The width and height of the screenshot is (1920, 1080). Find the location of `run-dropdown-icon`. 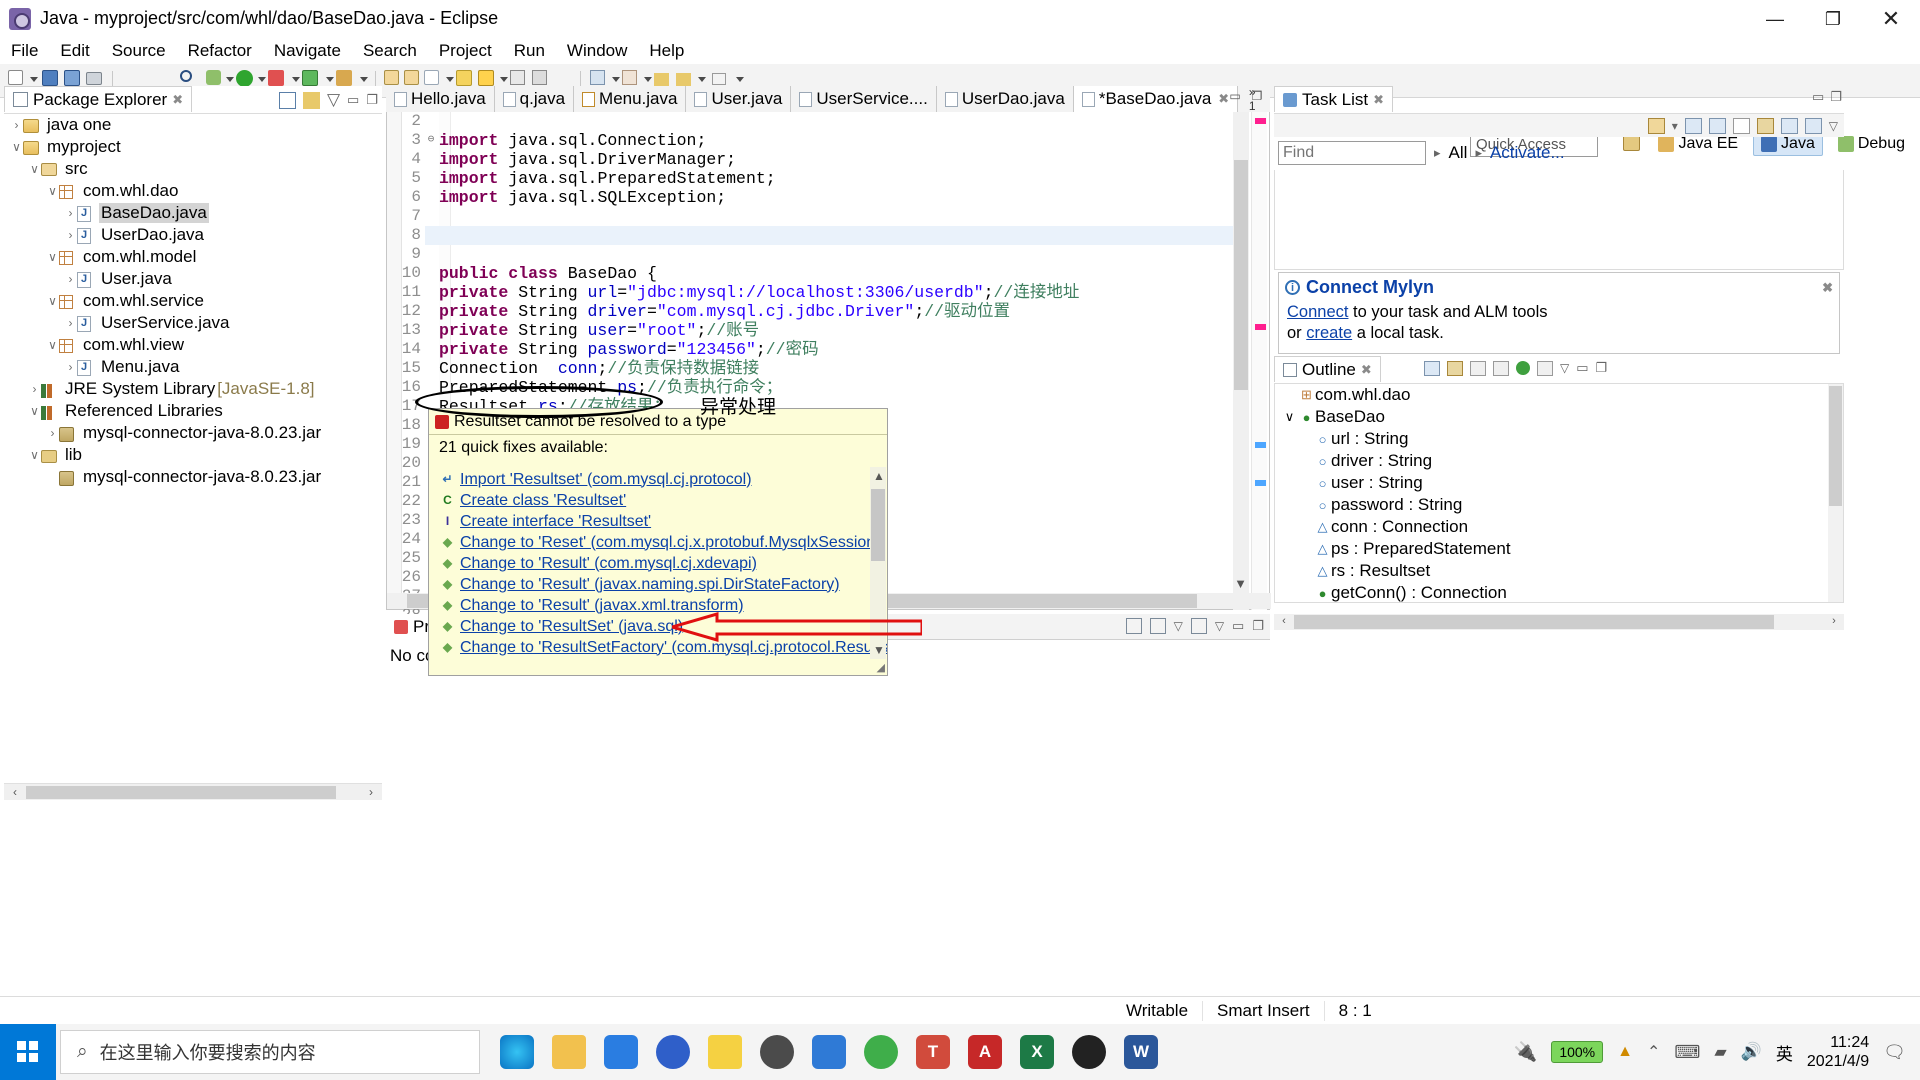

run-dropdown-icon is located at coordinates (262, 79).